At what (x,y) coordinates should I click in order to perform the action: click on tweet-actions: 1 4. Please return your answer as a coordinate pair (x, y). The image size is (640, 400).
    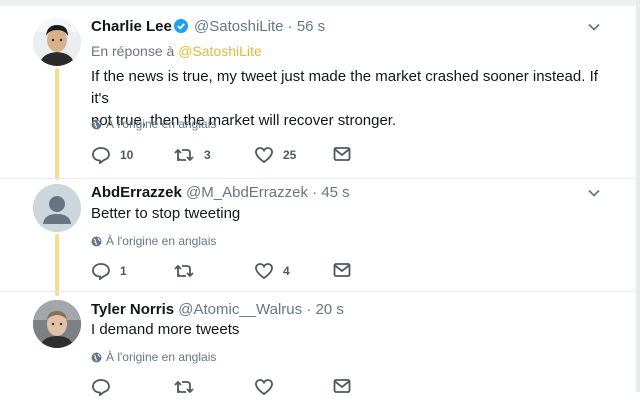
    Looking at the image, I should click on (241, 273).